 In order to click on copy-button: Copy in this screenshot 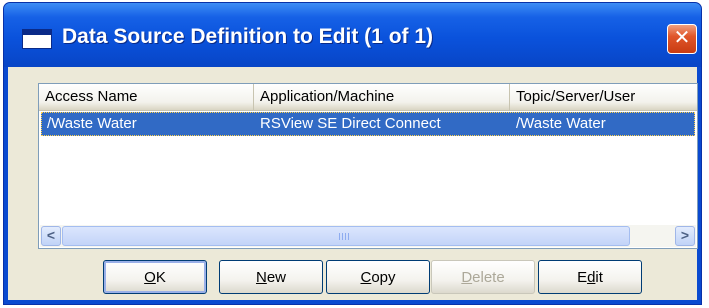, I will do `click(378, 277)`.